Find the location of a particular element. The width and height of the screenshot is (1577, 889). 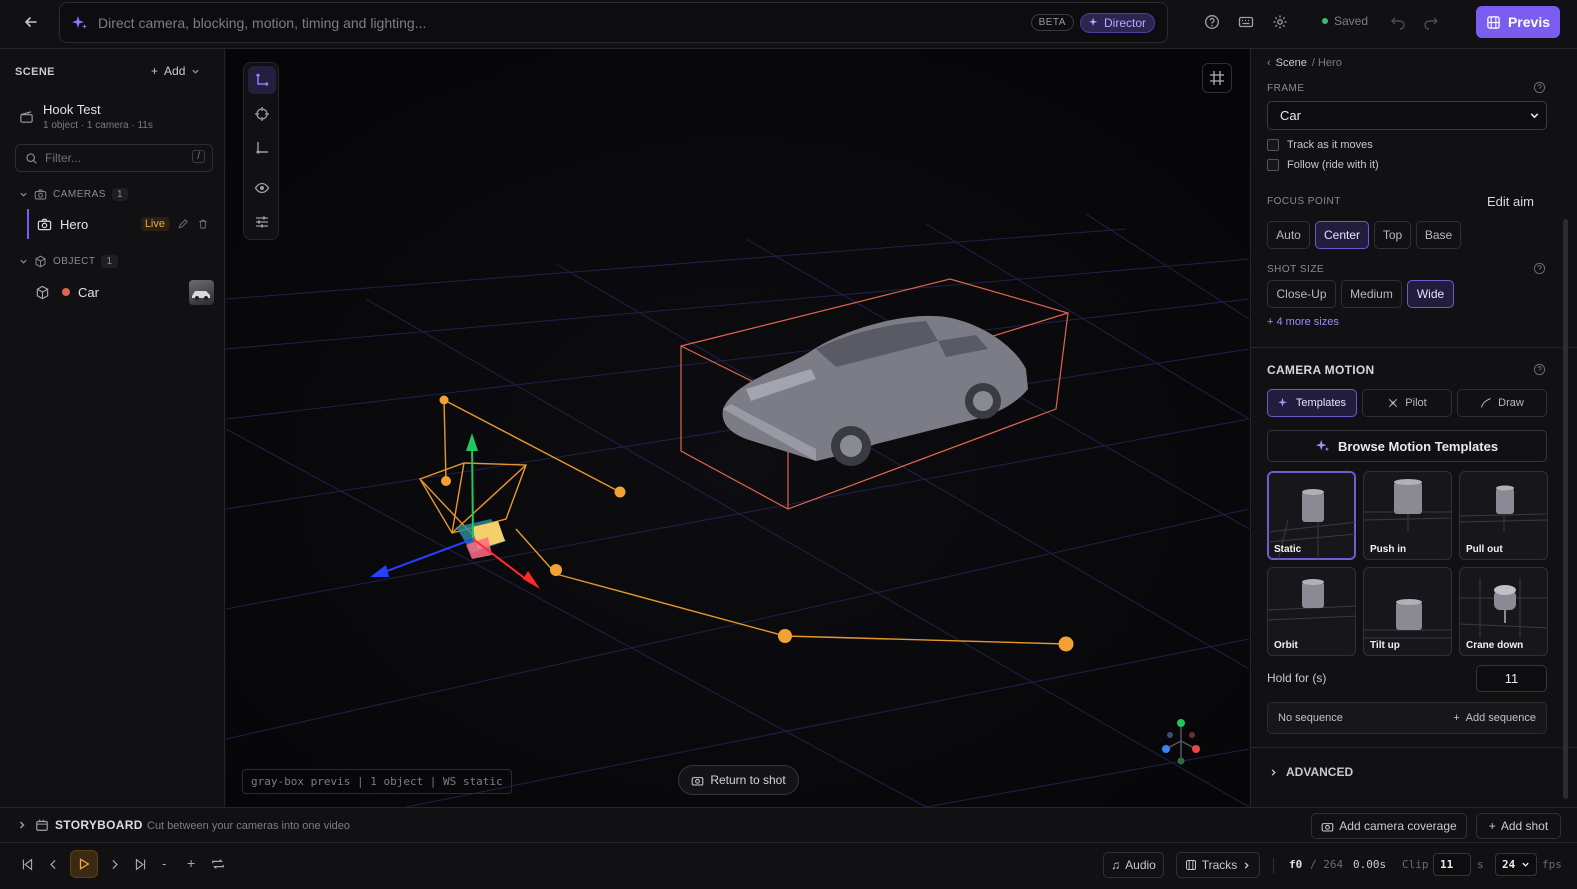

template-card-crane-down: Crane down is located at coordinates (1503, 611).